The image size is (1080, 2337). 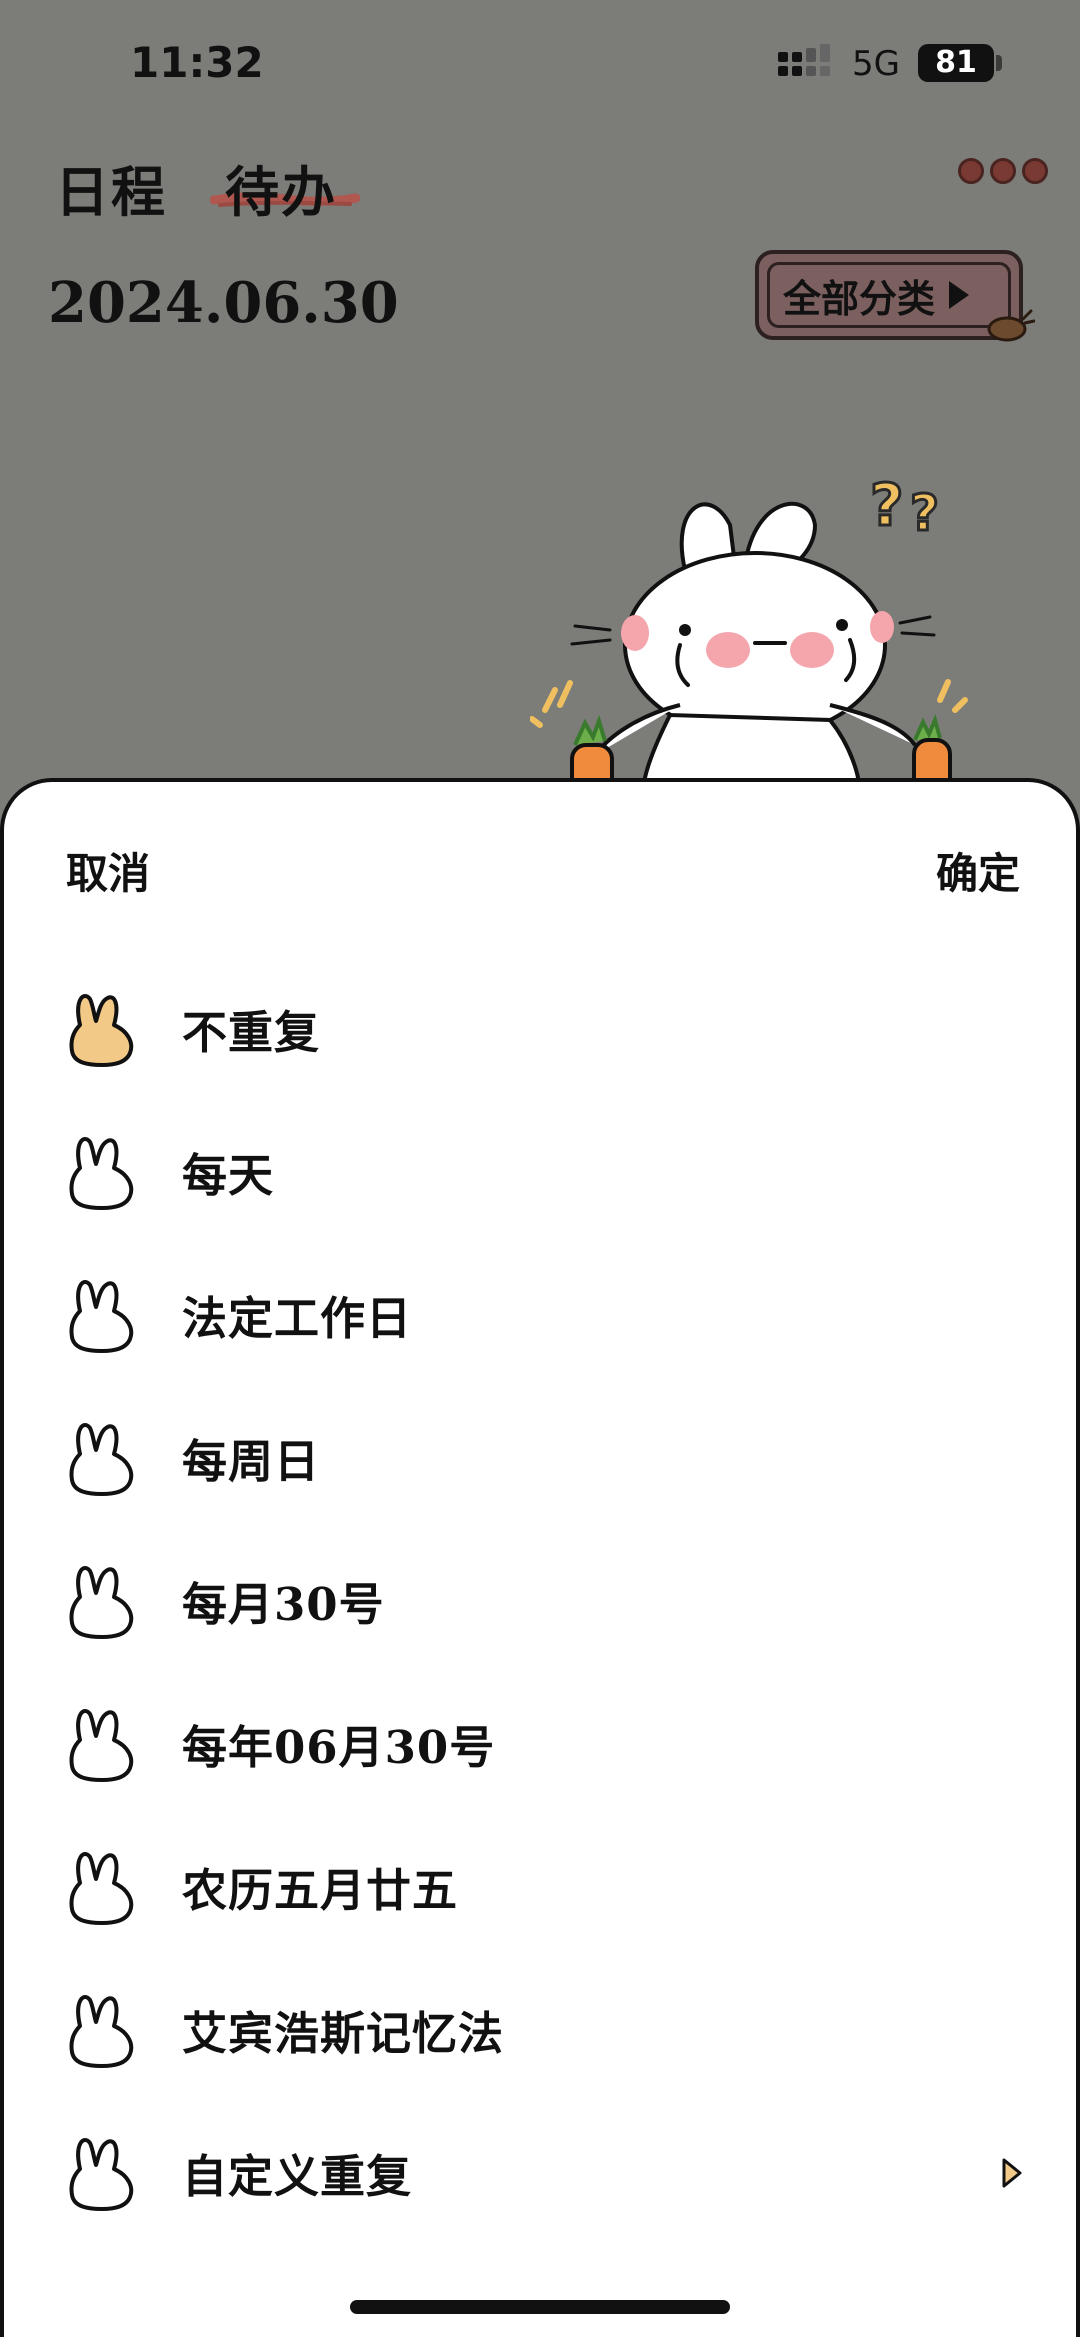 I want to click on option-lunar: 农历五月廿五, so click(x=542, y=1886).